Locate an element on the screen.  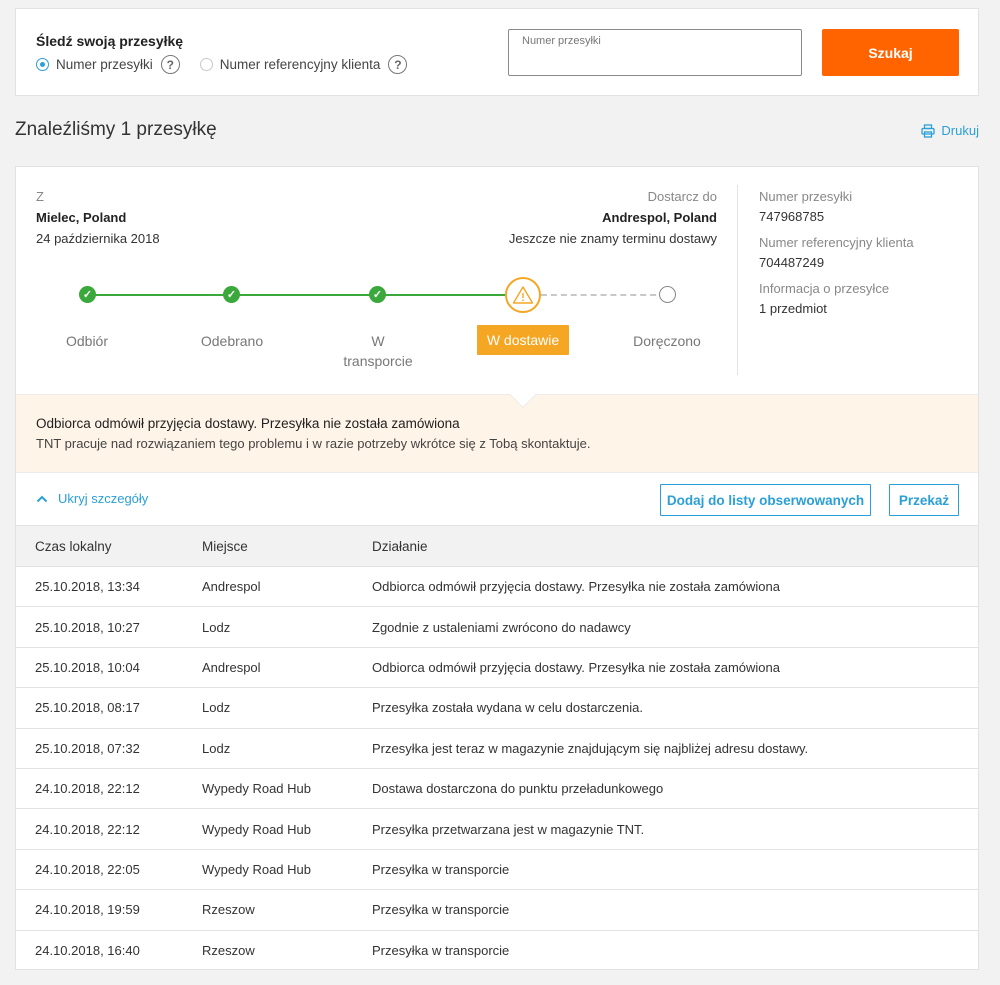
origin-label: Z is located at coordinates (40, 196).